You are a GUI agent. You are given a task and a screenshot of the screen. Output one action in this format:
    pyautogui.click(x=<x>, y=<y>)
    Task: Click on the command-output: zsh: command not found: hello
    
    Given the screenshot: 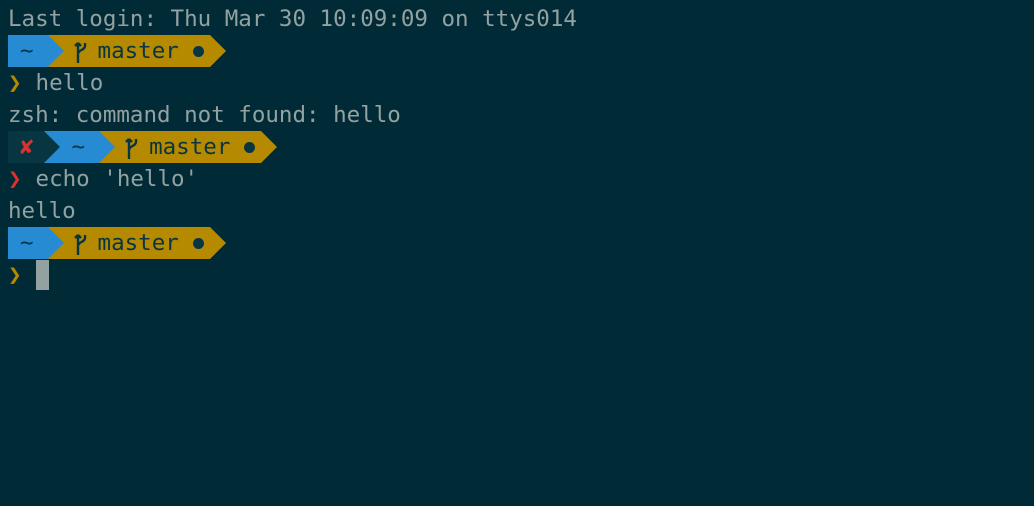 What is the action you would take?
    pyautogui.click(x=204, y=115)
    